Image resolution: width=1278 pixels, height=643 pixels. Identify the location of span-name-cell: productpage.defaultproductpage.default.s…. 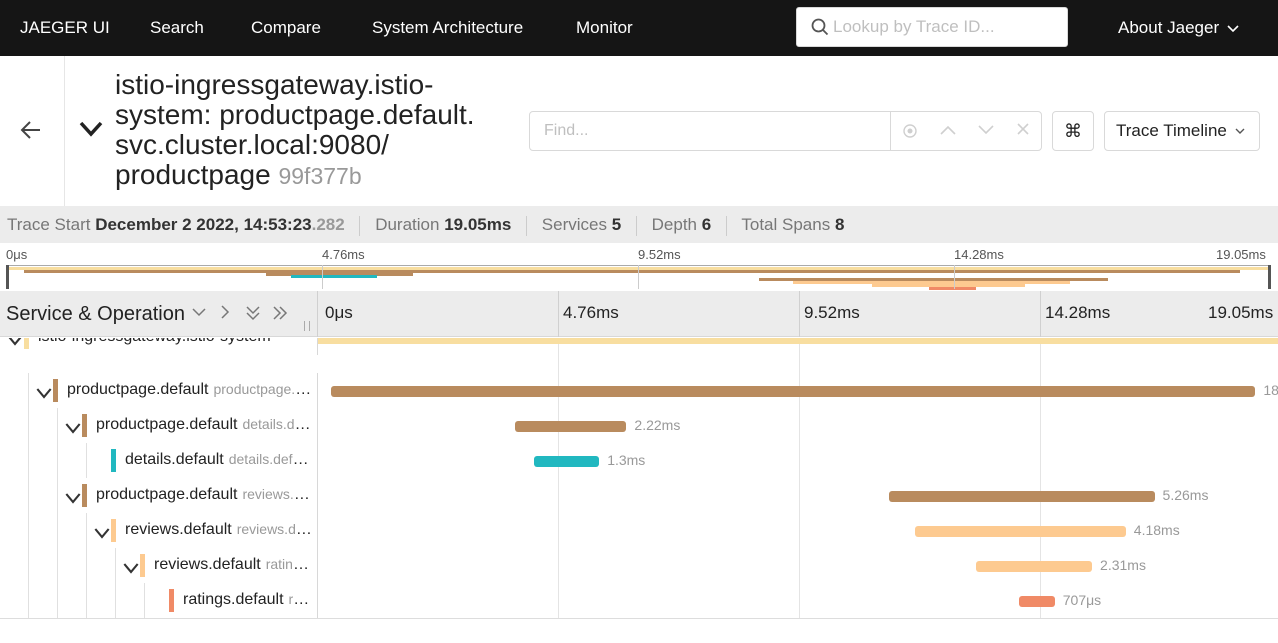
(159, 390).